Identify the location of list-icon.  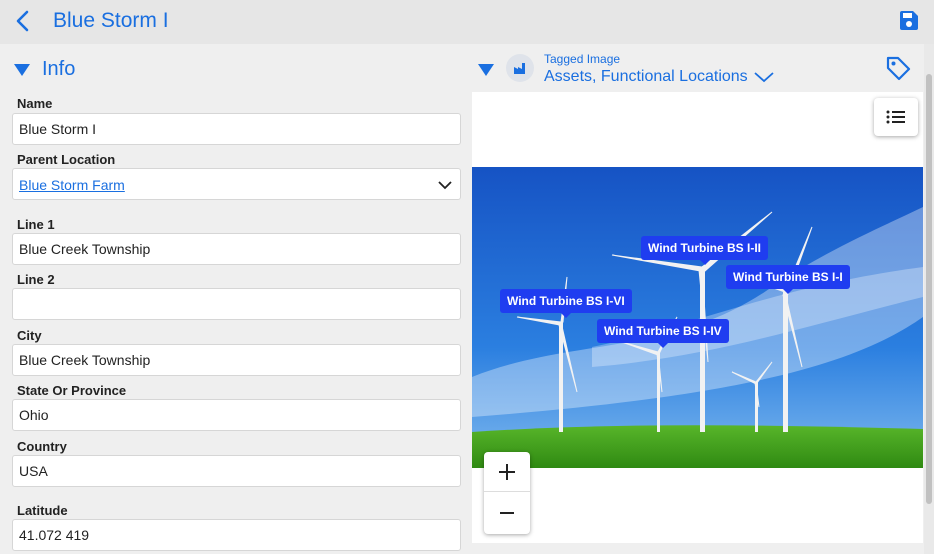
(895, 117).